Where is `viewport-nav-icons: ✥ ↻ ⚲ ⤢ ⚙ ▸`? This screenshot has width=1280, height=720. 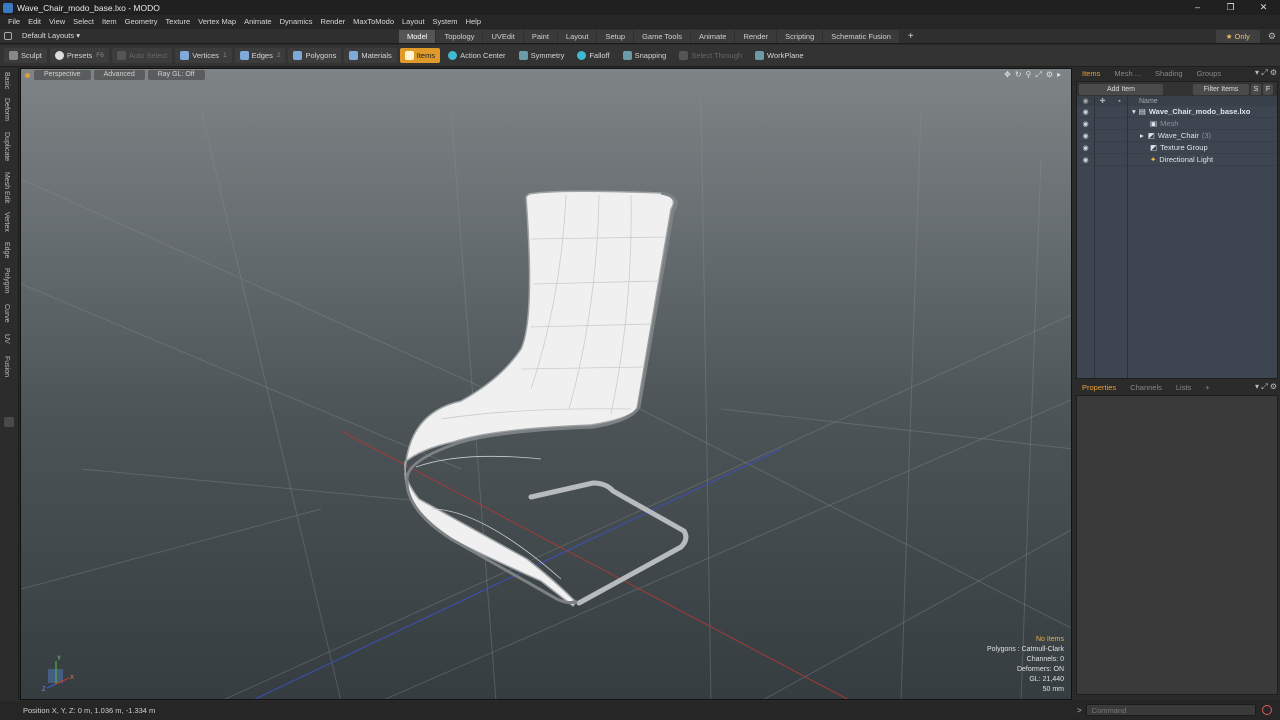
viewport-nav-icons: ✥ ↻ ⚲ ⤢ ⚙ ▸ is located at coordinates (1030, 75).